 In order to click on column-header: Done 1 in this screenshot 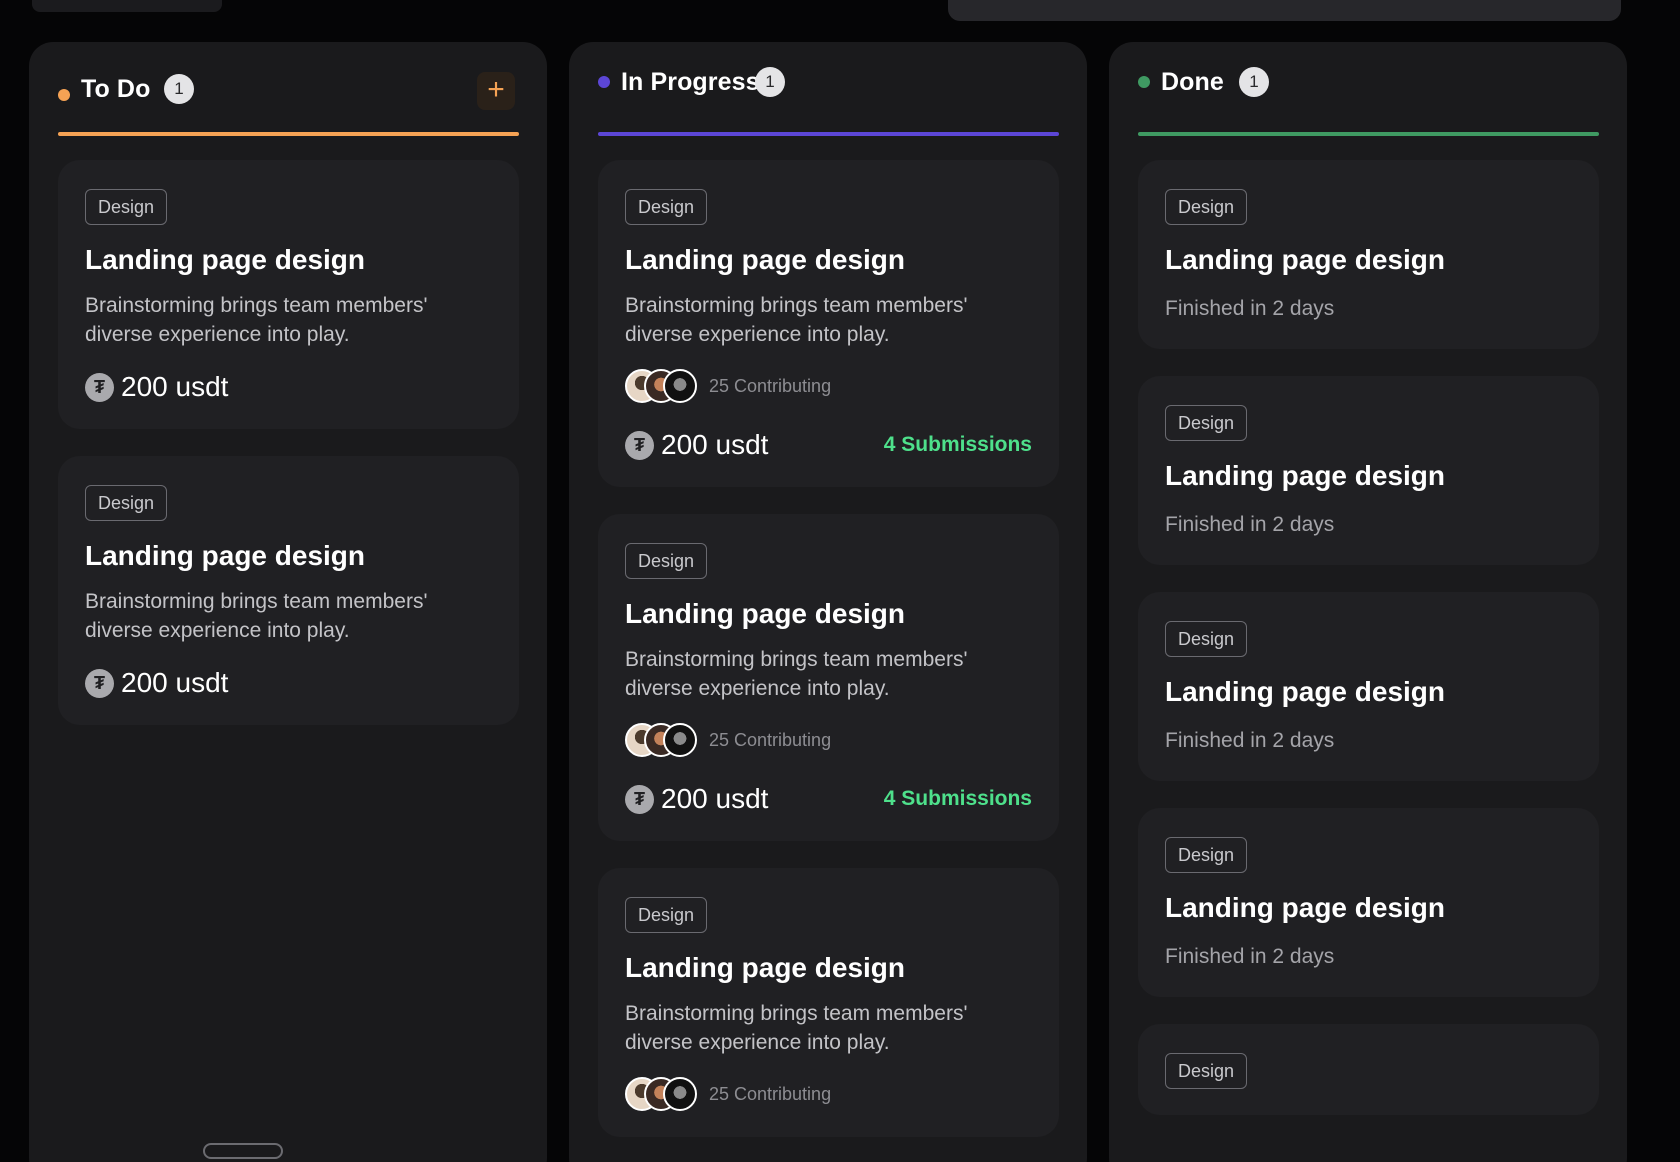, I will do `click(1368, 89)`.